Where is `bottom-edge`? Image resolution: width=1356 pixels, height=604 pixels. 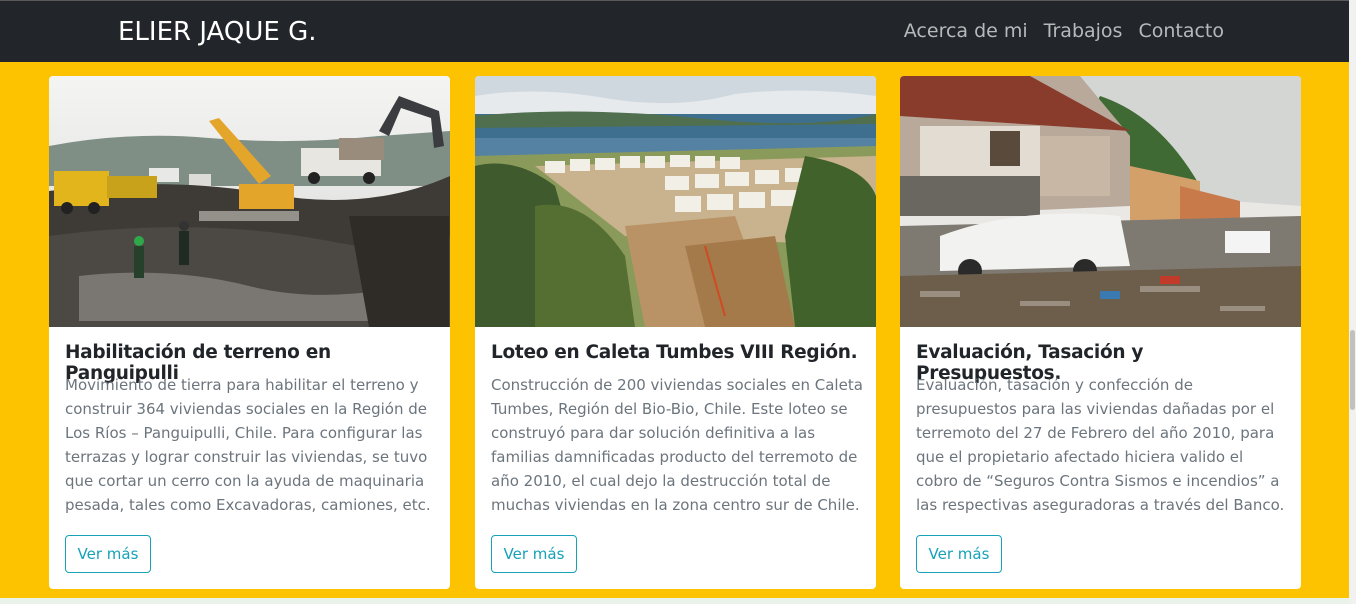 bottom-edge is located at coordinates (674, 601).